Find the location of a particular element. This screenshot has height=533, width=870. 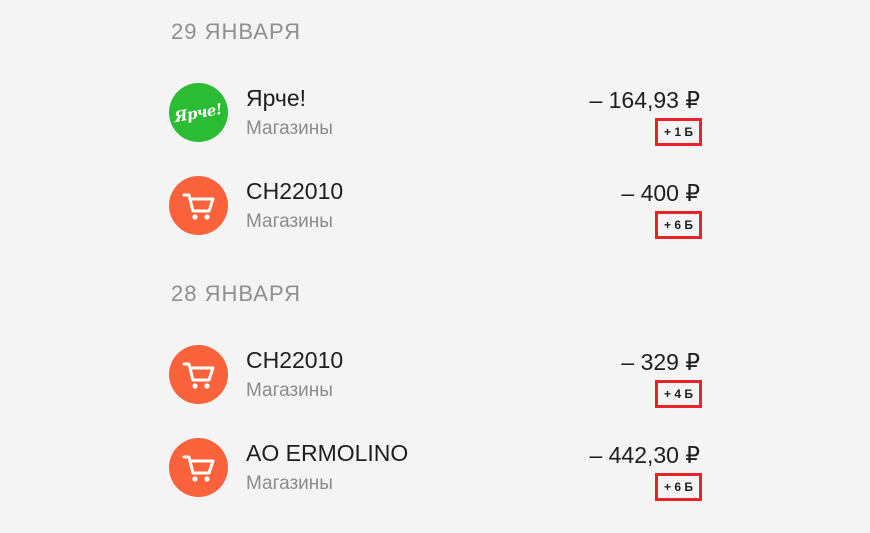

date-header: 28 ЯНВАРЯ is located at coordinates (236, 293).